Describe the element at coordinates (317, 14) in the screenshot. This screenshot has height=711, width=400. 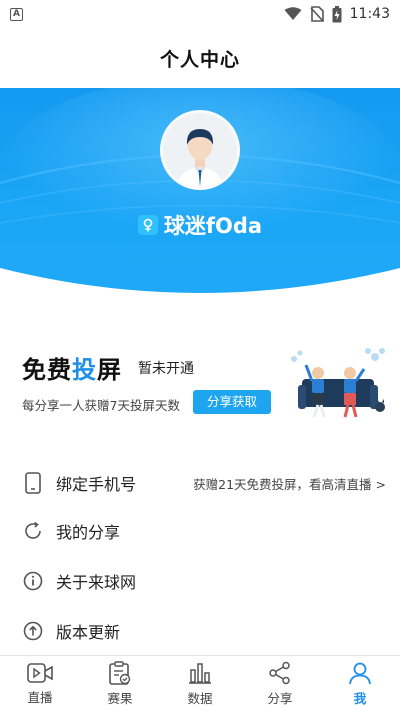
I see `no-sim-icon` at that location.